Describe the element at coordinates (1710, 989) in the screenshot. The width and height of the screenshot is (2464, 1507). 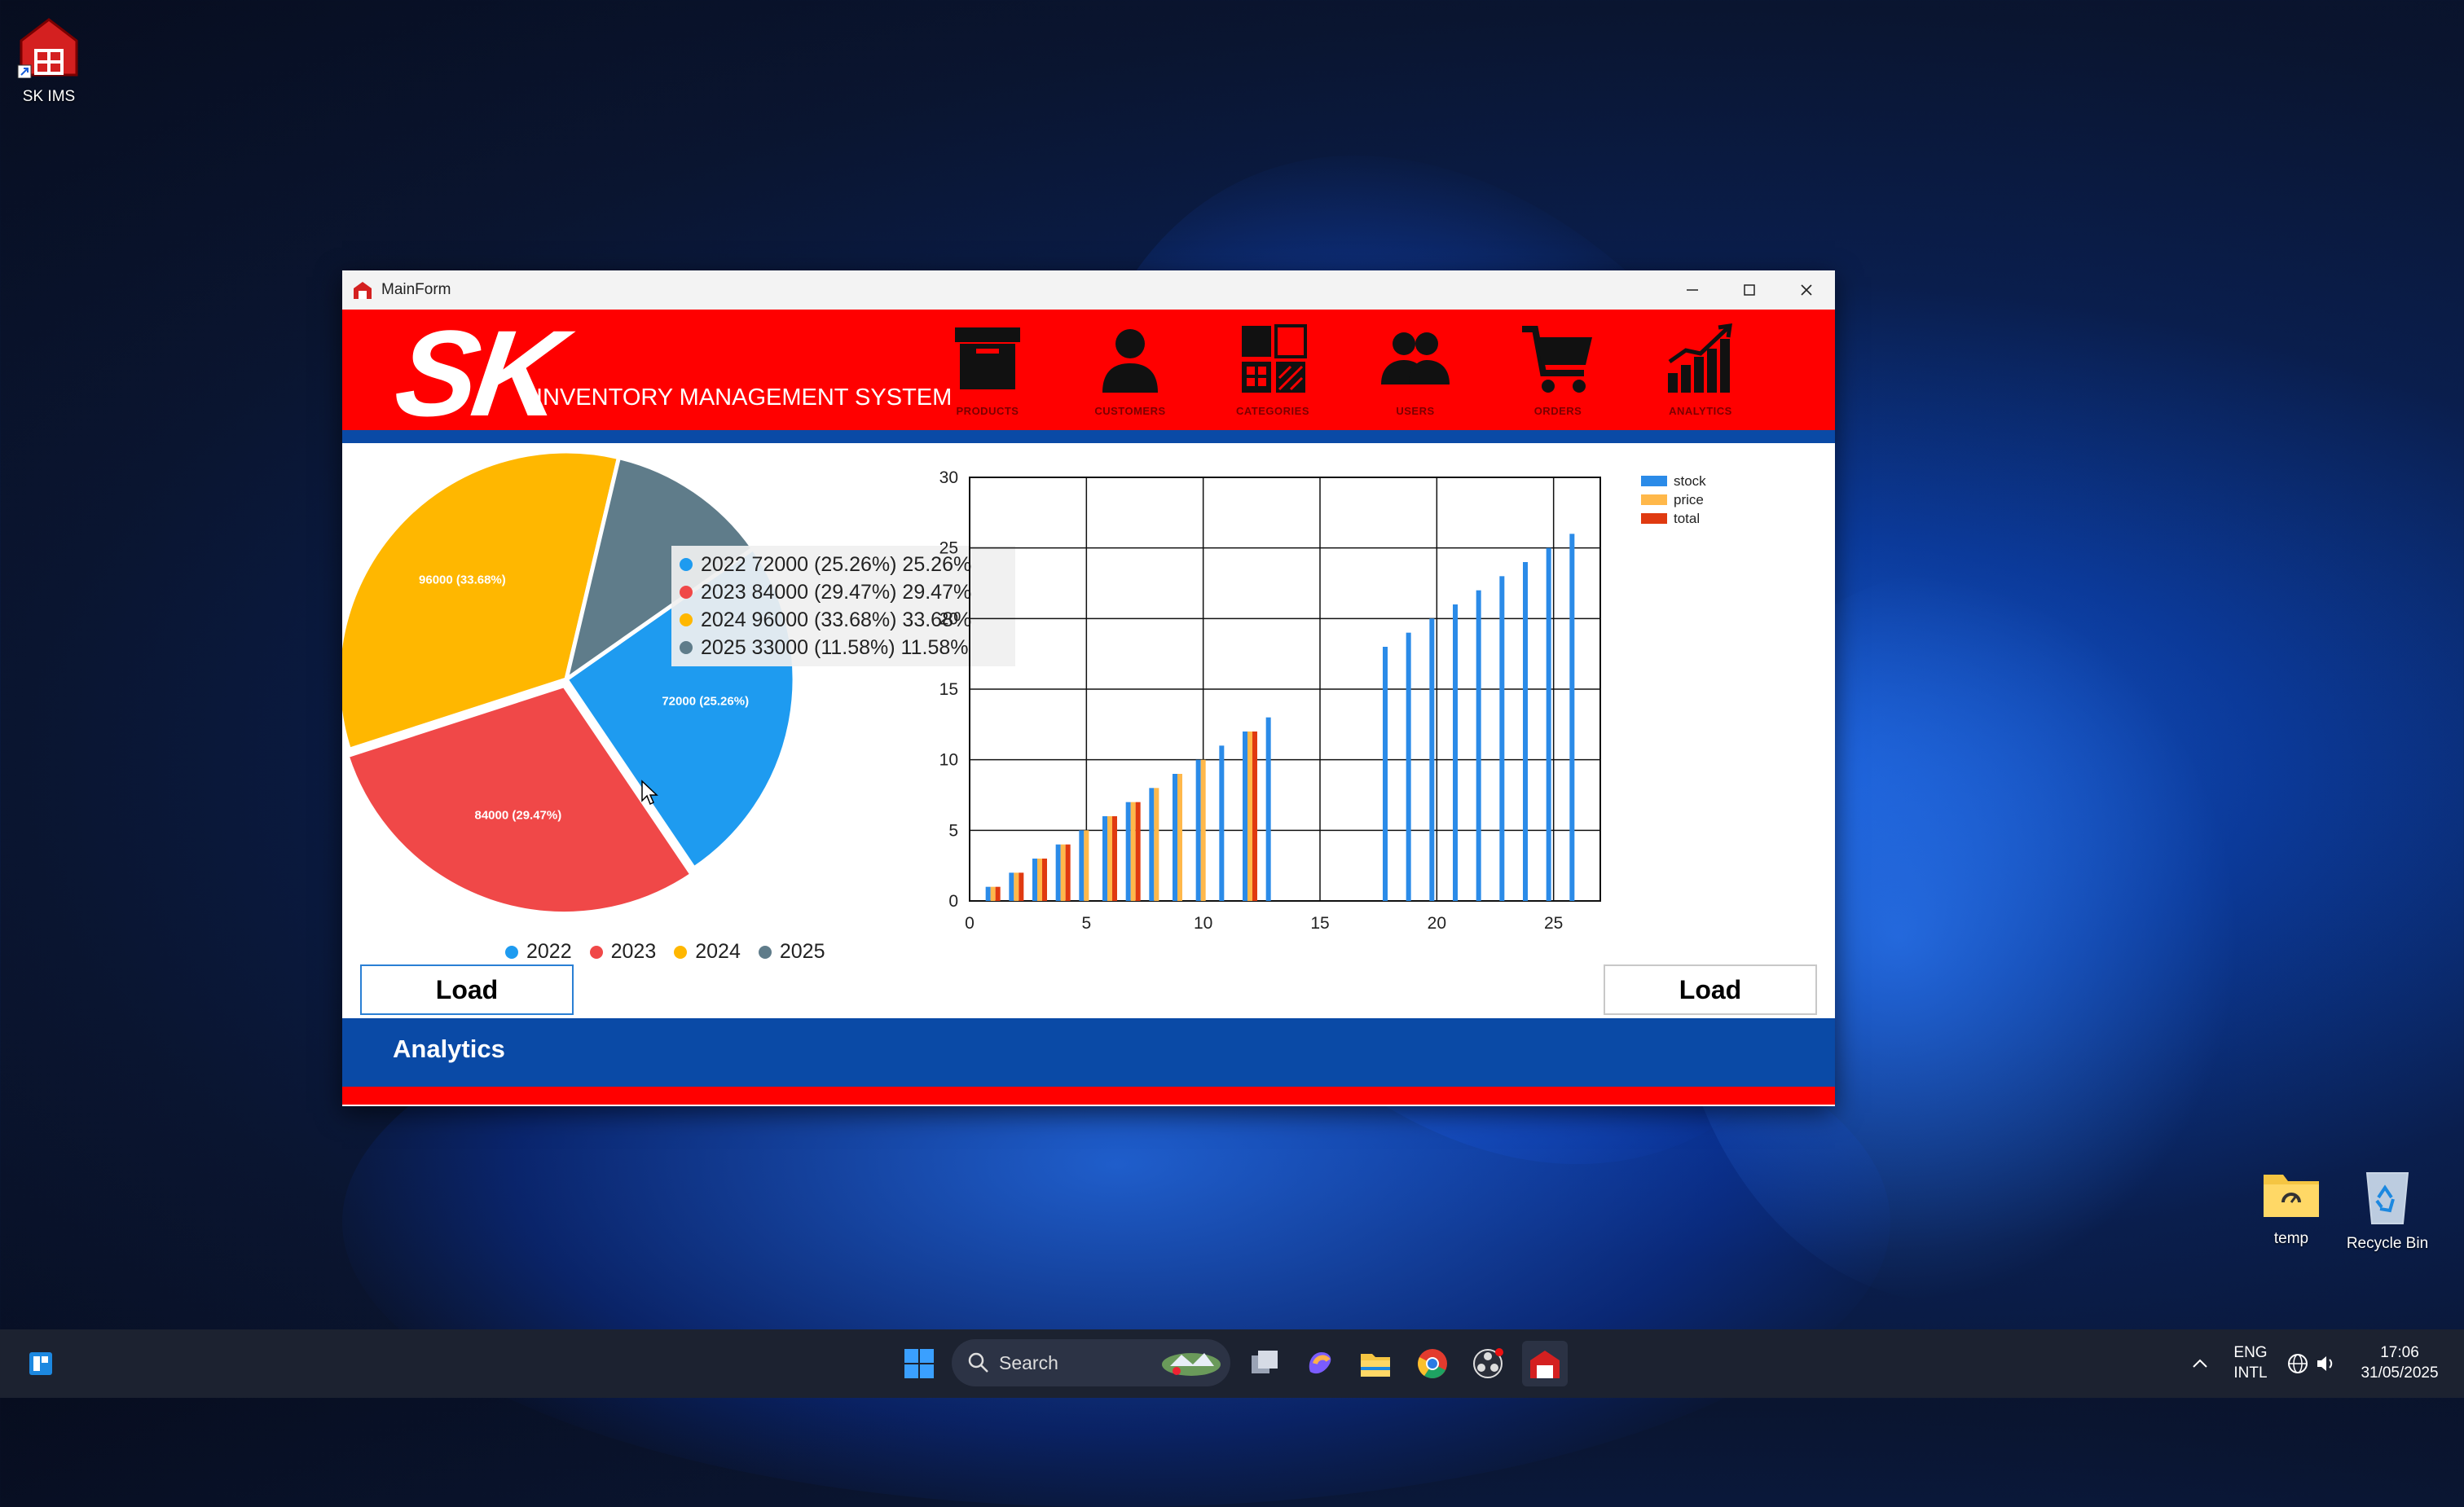
I see `load-bar-button: Load` at that location.